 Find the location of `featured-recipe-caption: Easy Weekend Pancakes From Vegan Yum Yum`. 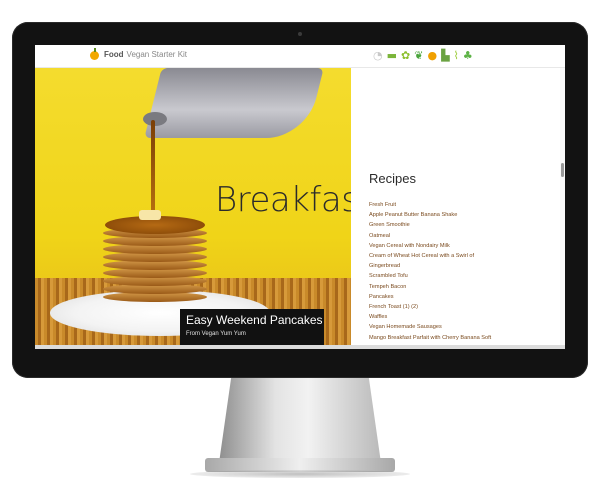

featured-recipe-caption: Easy Weekend Pancakes From Vegan Yum Yum is located at coordinates (252, 327).